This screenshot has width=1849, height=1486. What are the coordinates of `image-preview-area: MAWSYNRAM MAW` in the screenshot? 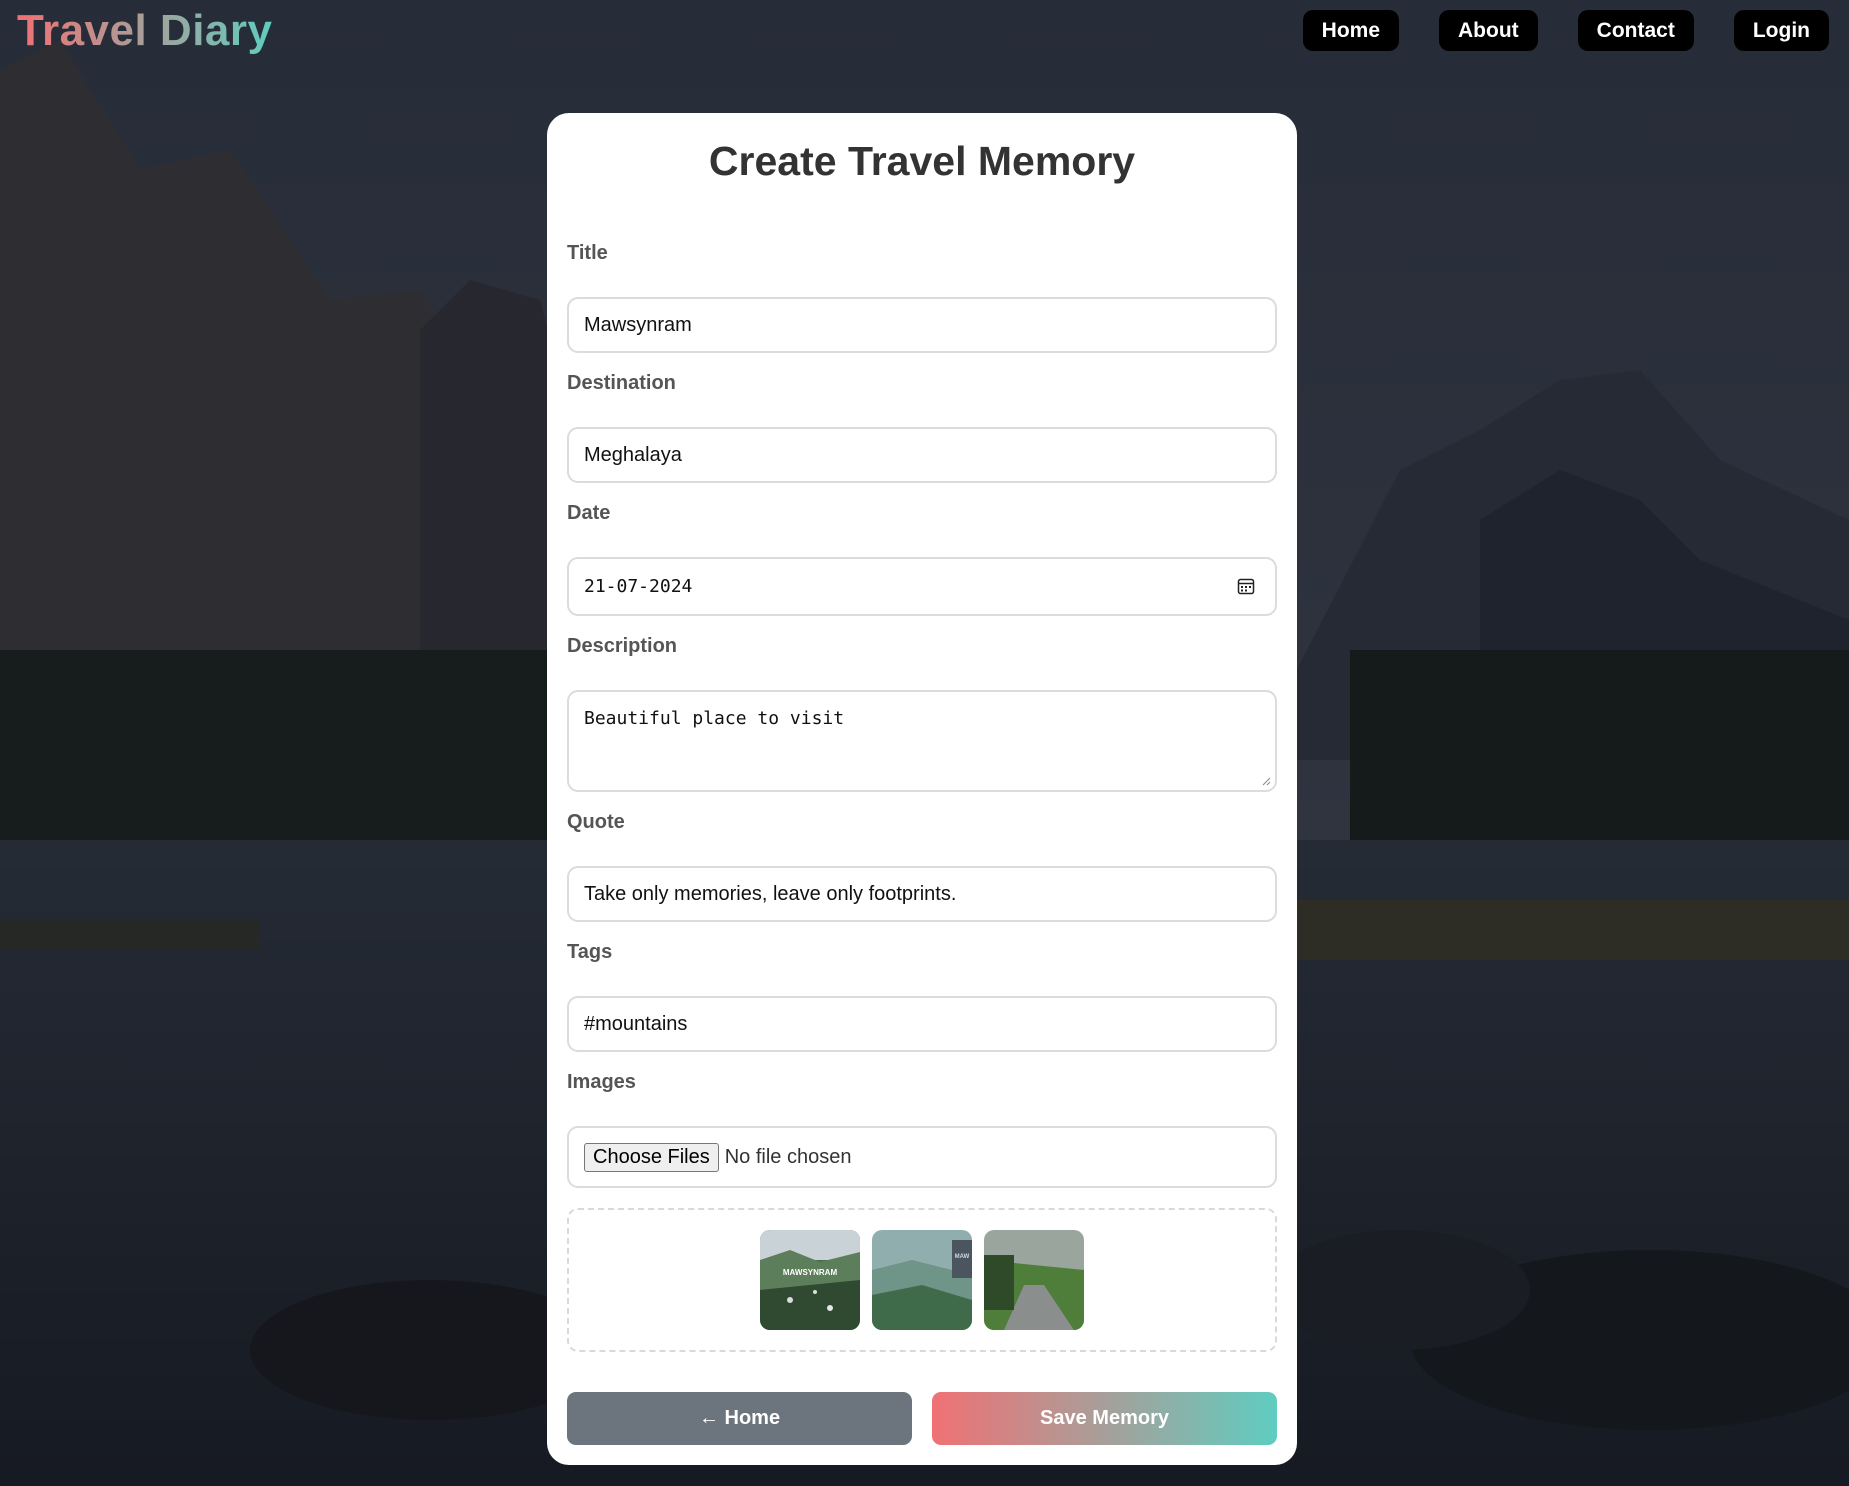 It's located at (922, 1280).